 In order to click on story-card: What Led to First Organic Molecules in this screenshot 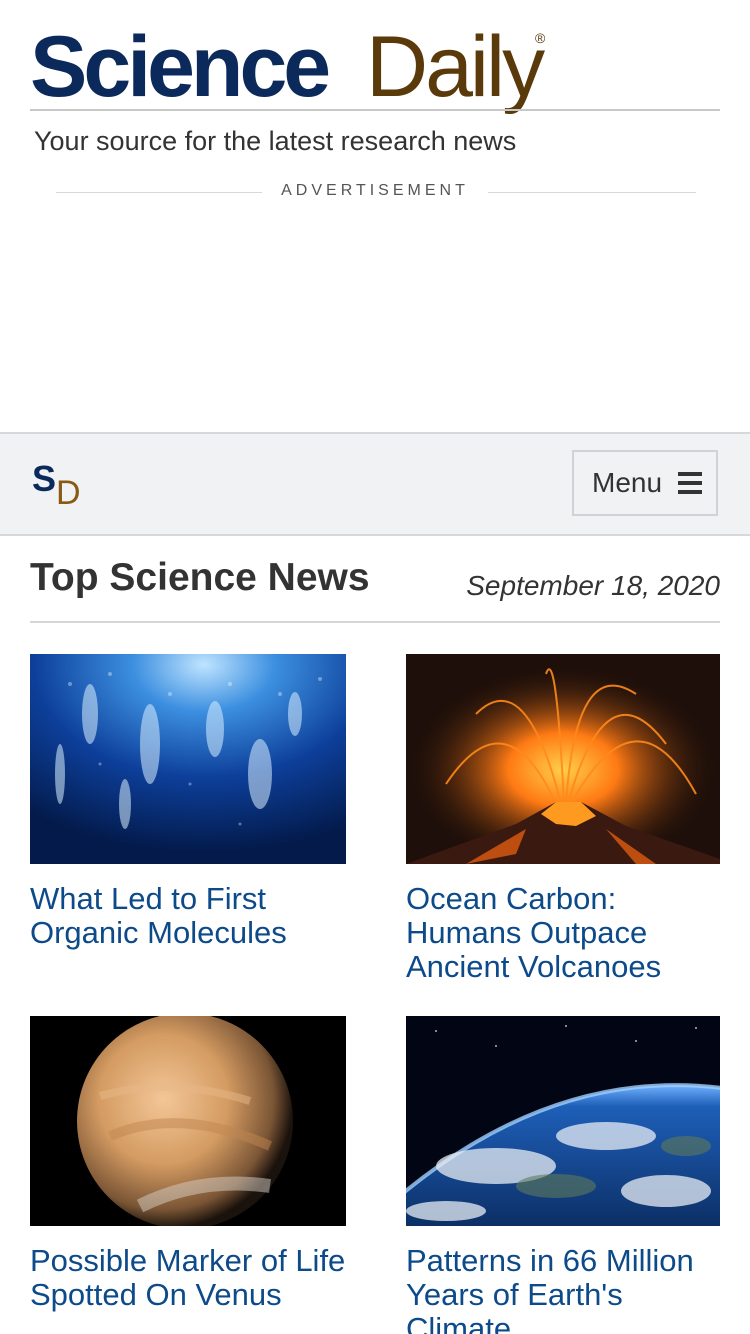, I will do `click(188, 802)`.